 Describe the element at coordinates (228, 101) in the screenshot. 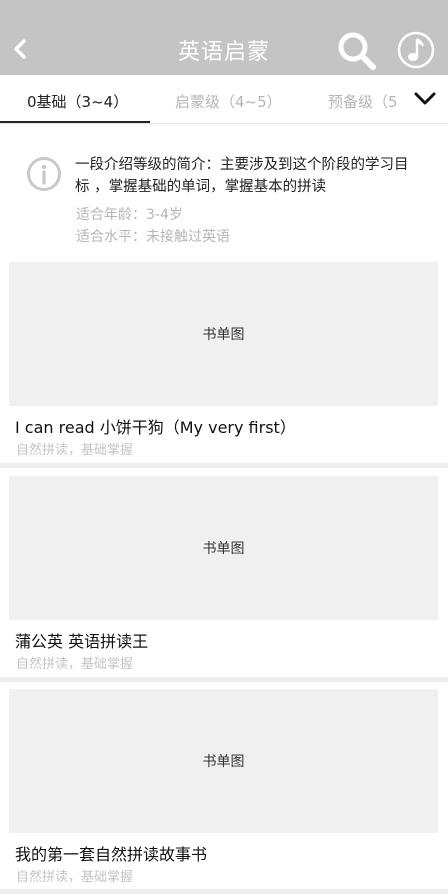

I see `tab-level-enlightenment: 启蒙级（4~5）` at that location.